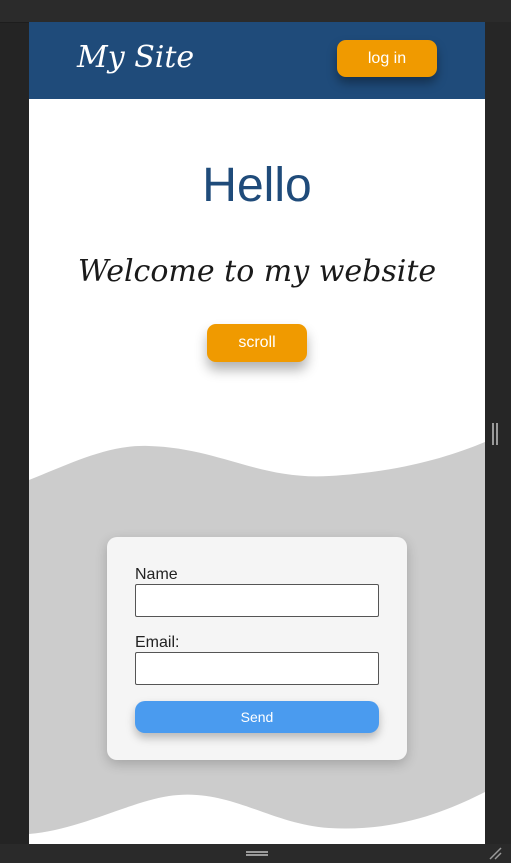 The image size is (511, 863). Describe the element at coordinates (257, 343) in the screenshot. I see `scroll-button: scroll` at that location.